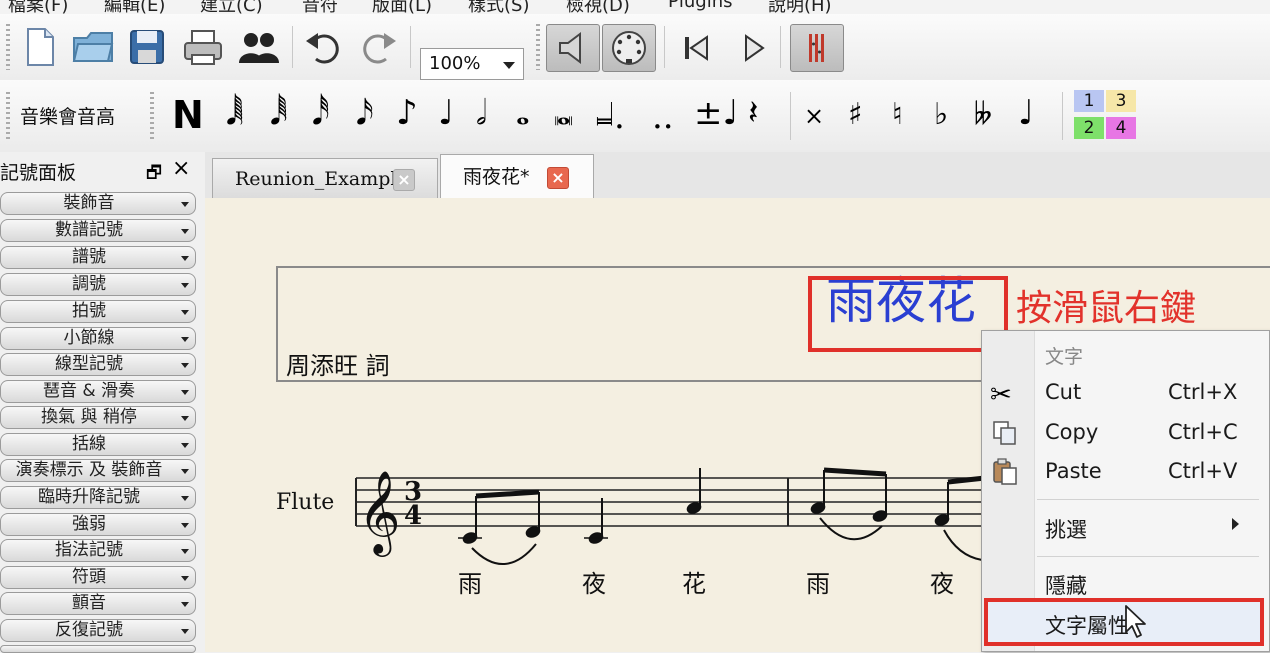 The image size is (1270, 653). What do you see at coordinates (1235, 524) in the screenshot?
I see `chevron-right-icon` at bounding box center [1235, 524].